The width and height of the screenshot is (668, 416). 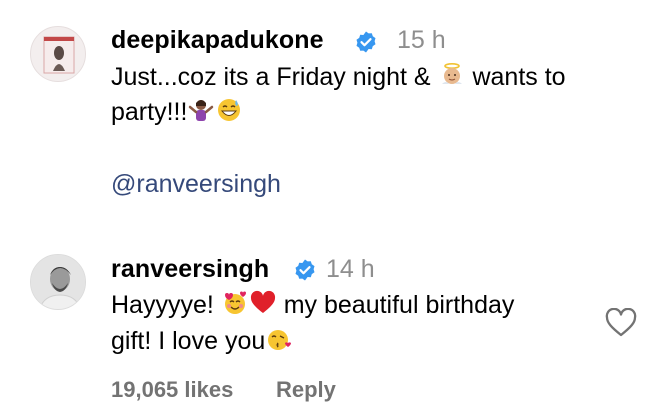 I want to click on mention-link: @ranveersingh, so click(x=196, y=184).